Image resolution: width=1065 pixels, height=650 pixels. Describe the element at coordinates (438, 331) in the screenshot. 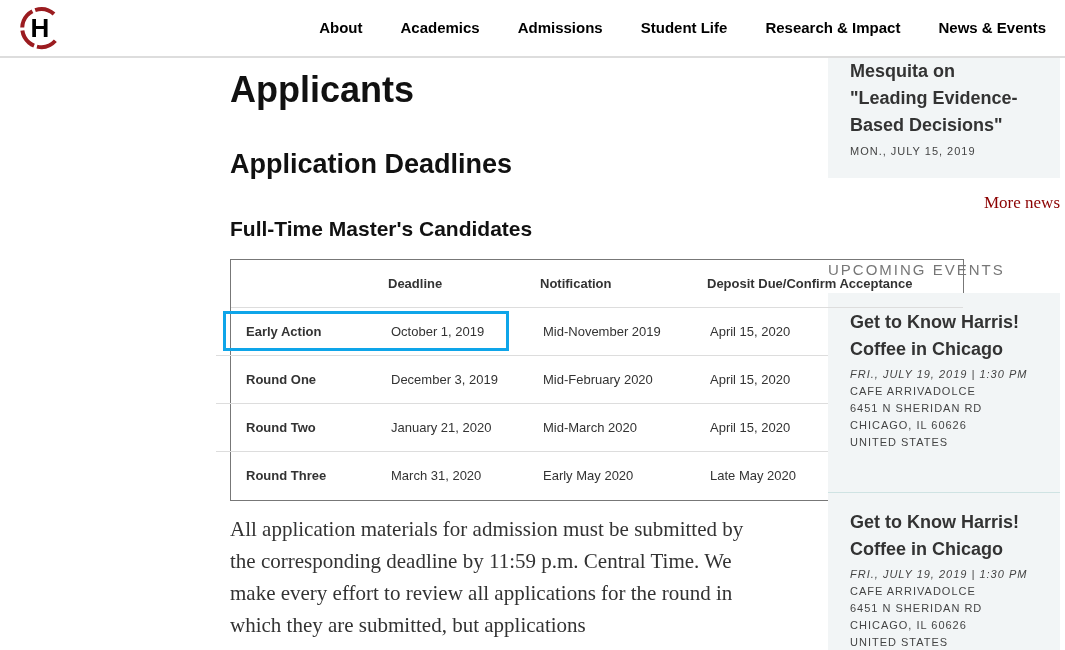

I see `table-cell-text: October 1, 2019` at that location.